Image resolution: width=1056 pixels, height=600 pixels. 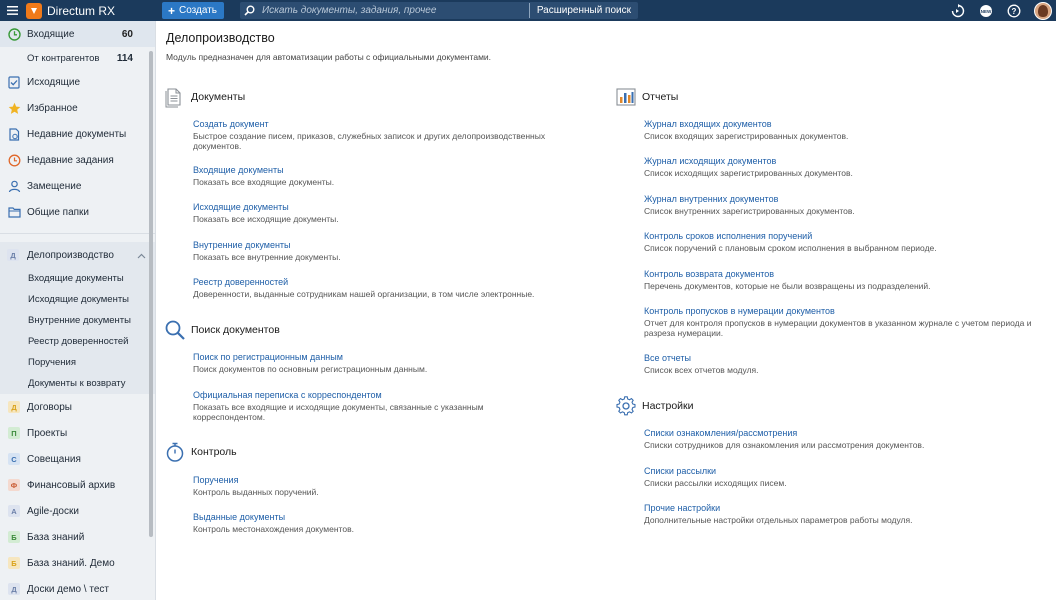 What do you see at coordinates (256, 492) in the screenshot?
I see `link-description: Контроль выданных поручений.` at bounding box center [256, 492].